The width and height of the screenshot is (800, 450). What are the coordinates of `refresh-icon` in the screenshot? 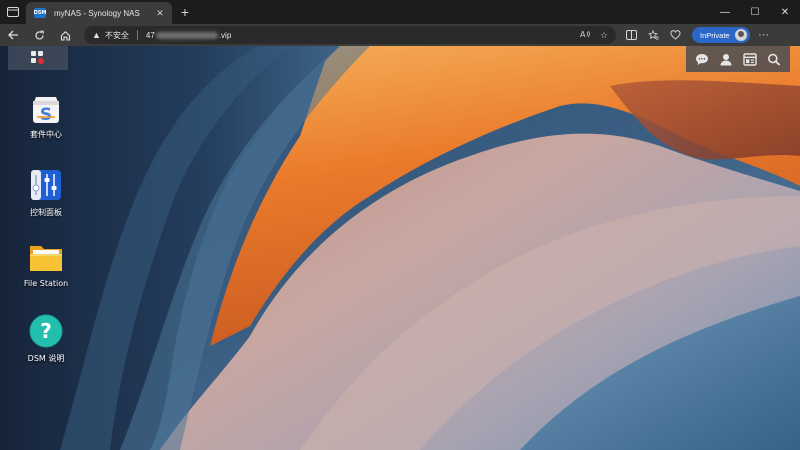 It's located at (39, 35).